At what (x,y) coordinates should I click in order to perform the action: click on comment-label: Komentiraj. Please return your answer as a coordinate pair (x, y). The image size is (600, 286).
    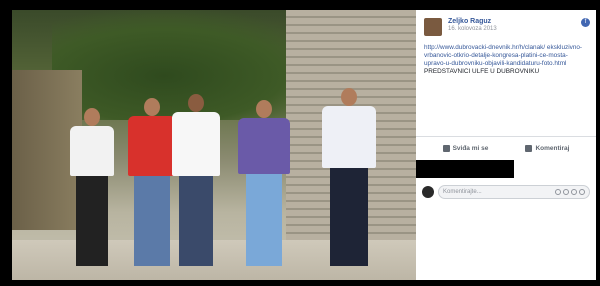
    Looking at the image, I should click on (552, 148).